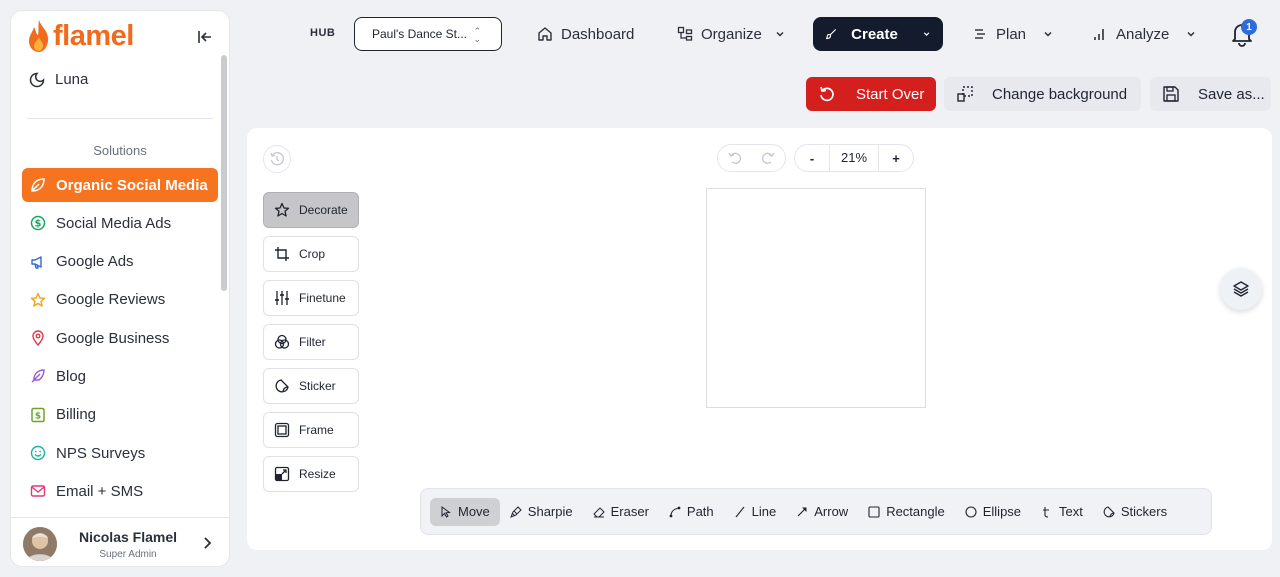 This screenshot has width=1280, height=577. I want to click on nav-organize: Organize, so click(731, 34).